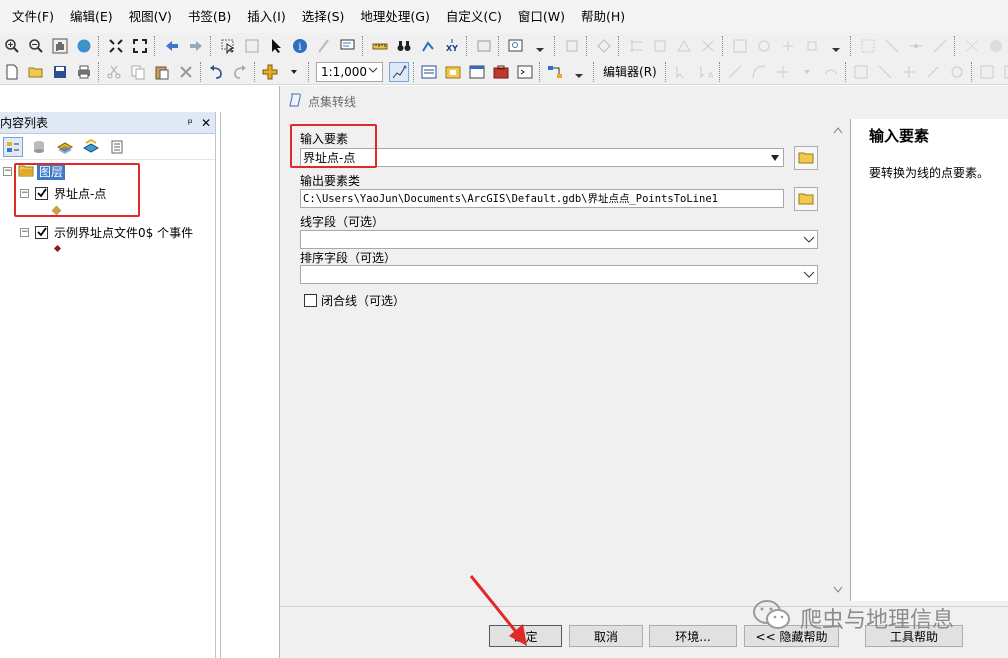  Describe the element at coordinates (12, 46) in the screenshot. I see `zoom-in-icon` at that location.